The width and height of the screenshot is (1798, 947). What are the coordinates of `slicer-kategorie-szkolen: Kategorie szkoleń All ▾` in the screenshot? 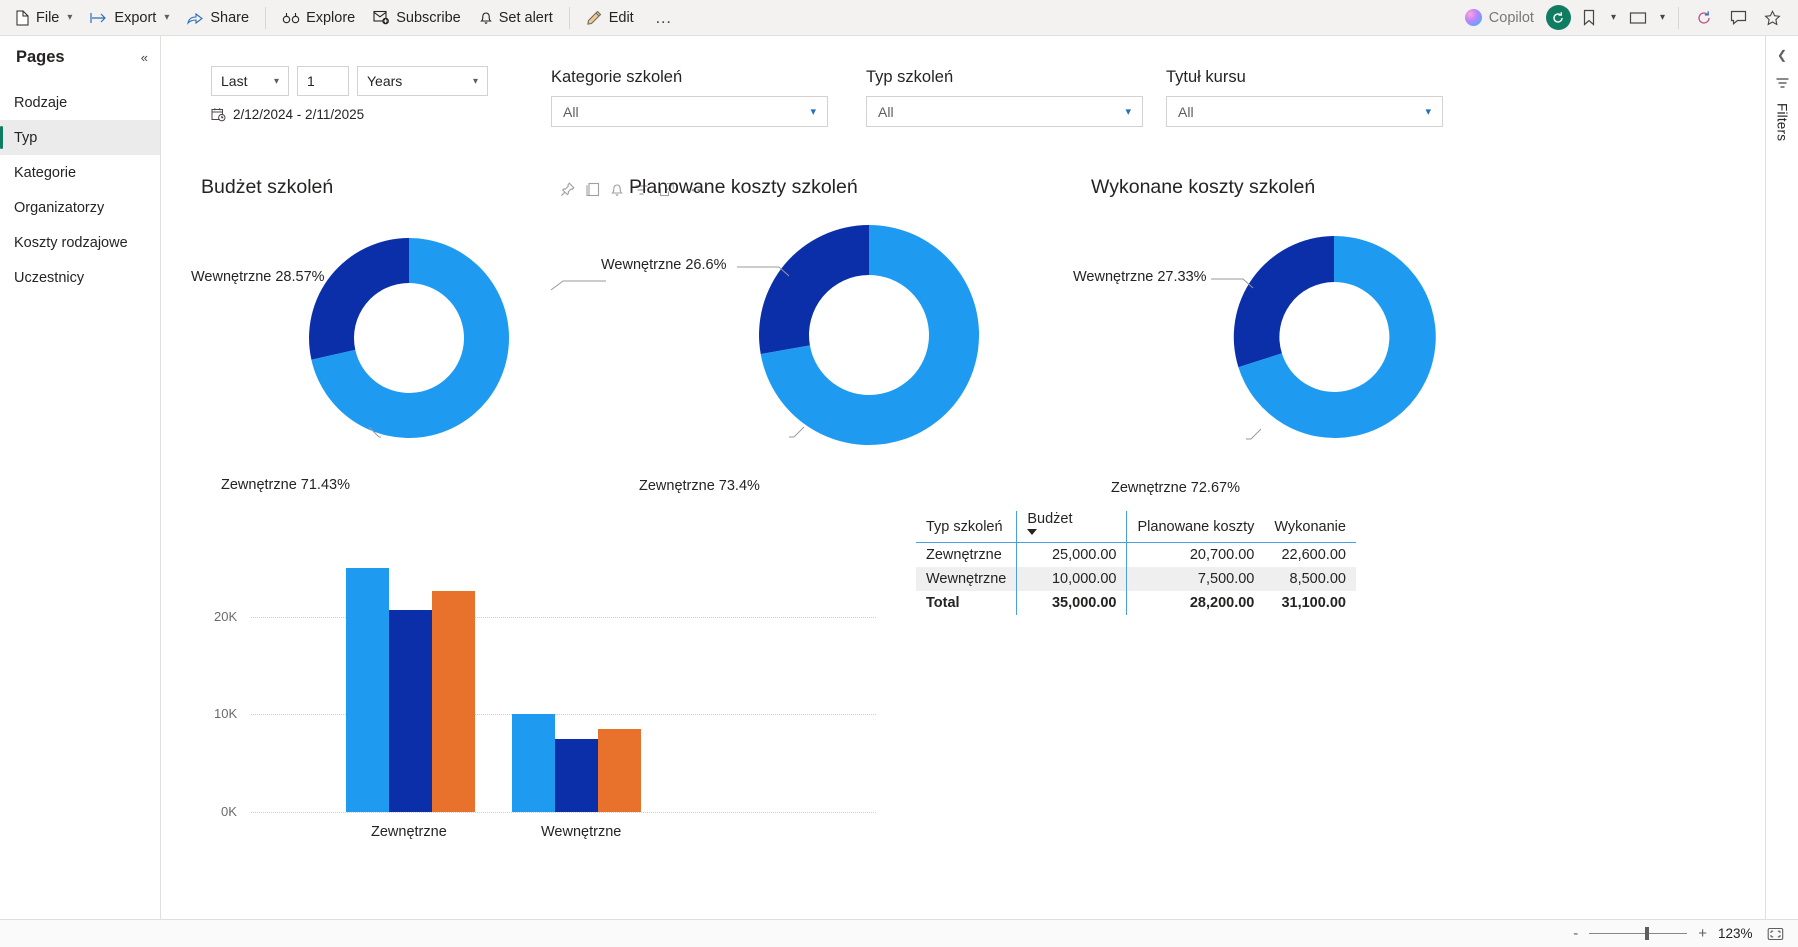 It's located at (689, 97).